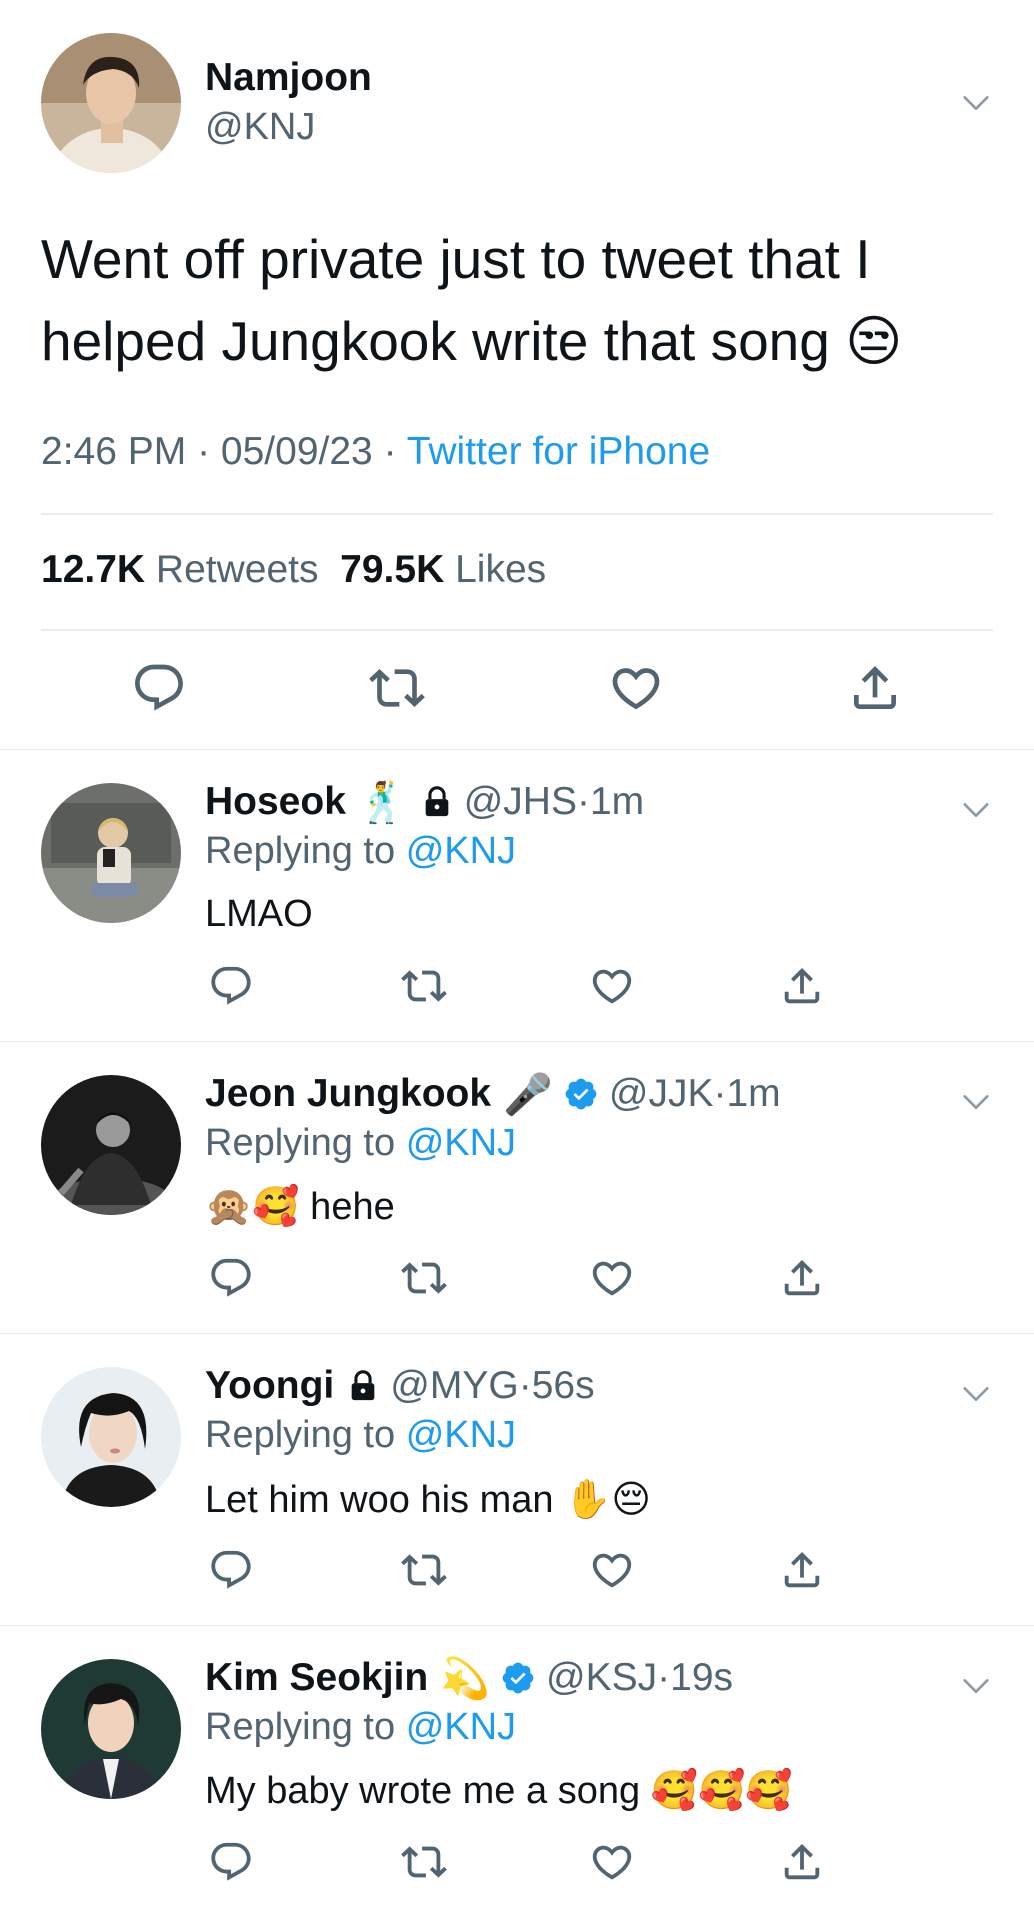  Describe the element at coordinates (528, 1094) in the screenshot. I see `name-emoji: 🎤` at that location.